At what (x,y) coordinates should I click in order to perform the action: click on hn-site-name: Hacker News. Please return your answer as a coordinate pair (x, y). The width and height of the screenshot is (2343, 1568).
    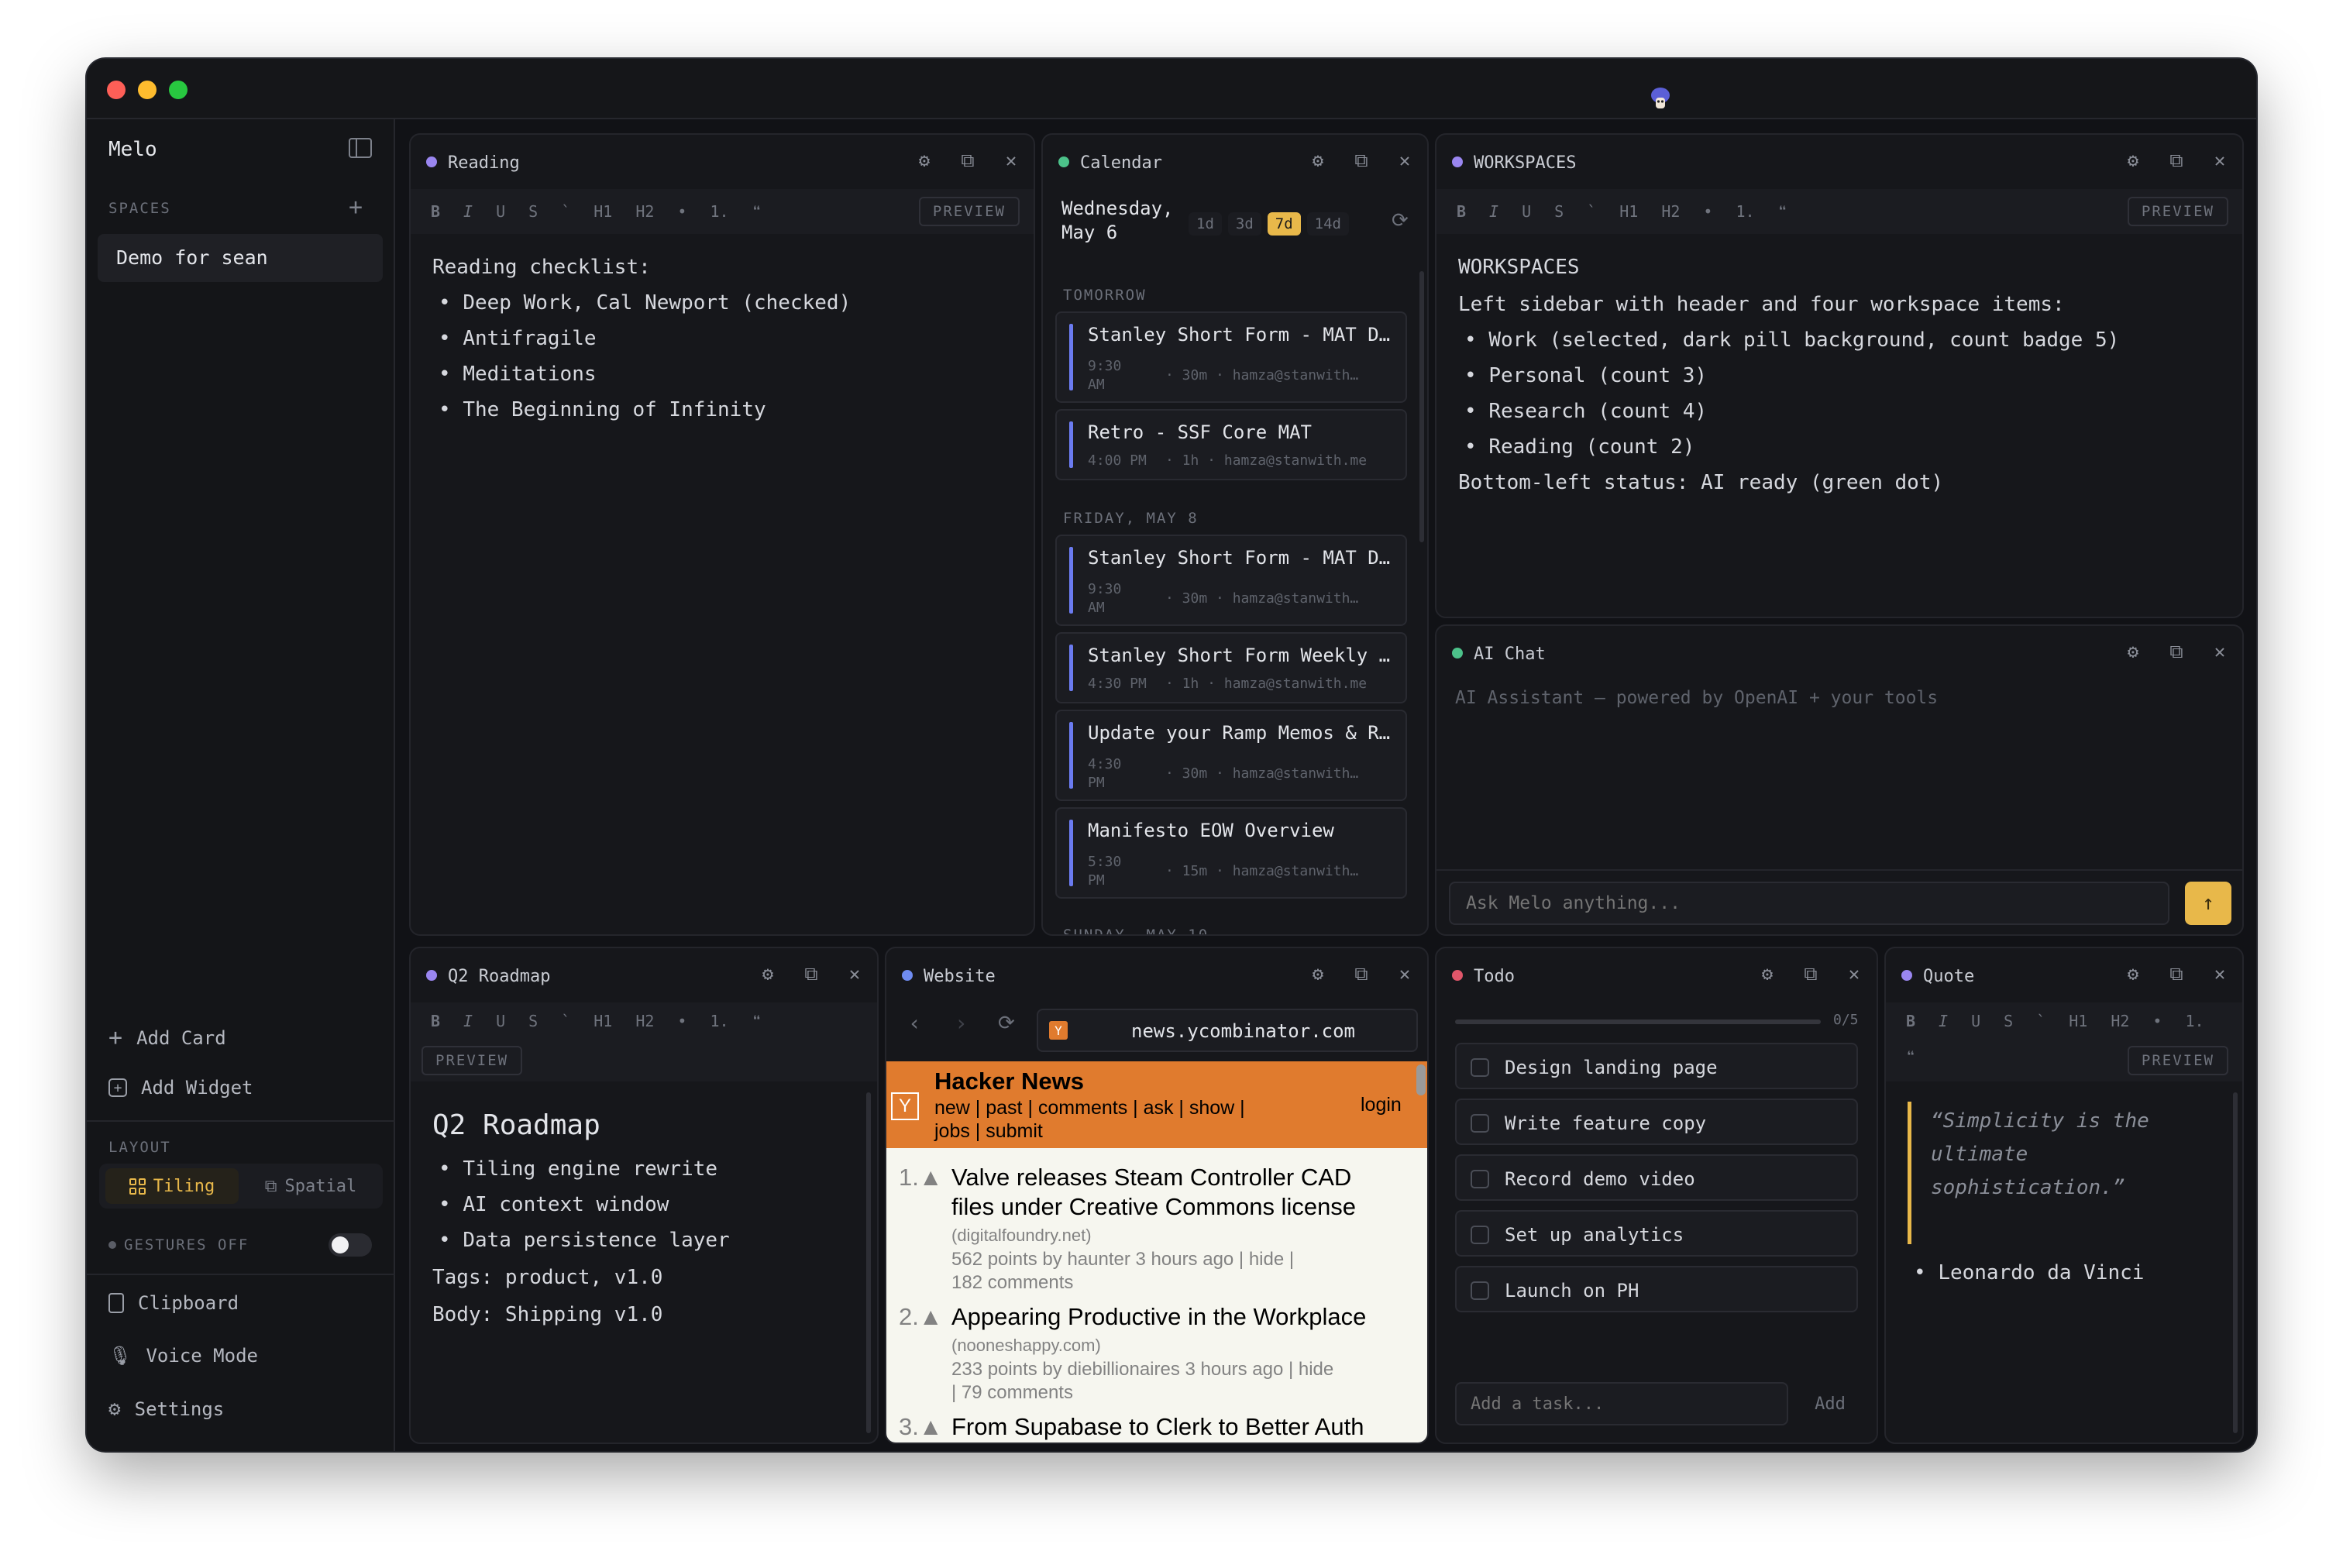
    Looking at the image, I should click on (1009, 1081).